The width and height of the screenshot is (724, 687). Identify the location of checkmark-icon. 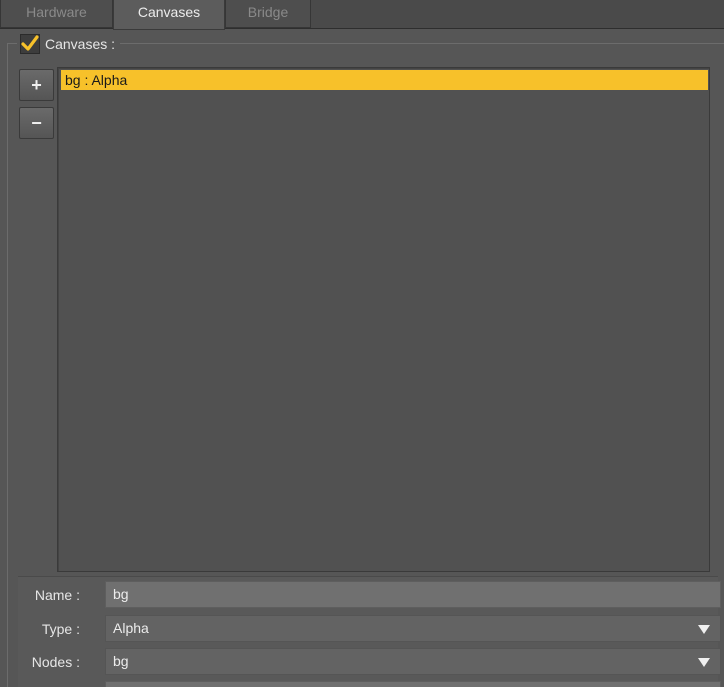
(30, 43).